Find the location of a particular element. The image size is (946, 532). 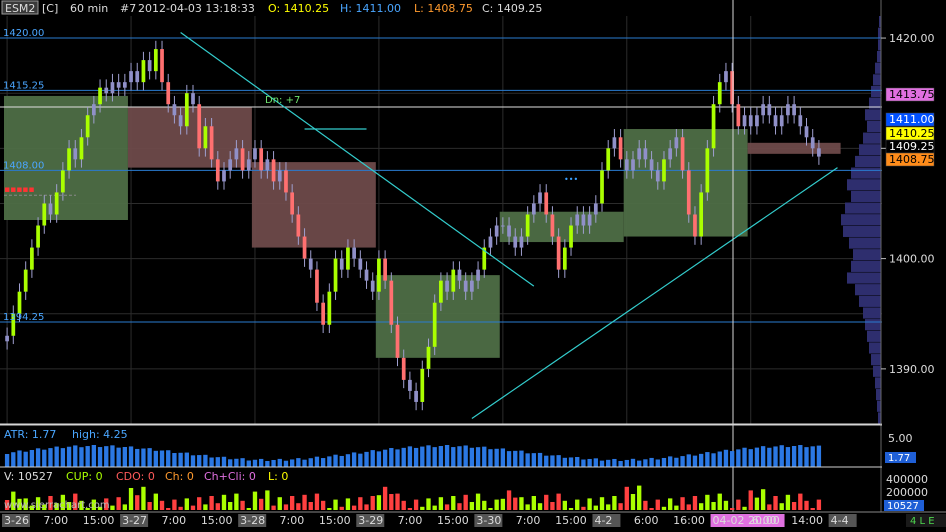

time-axis-label: 6:00 is located at coordinates (764, 520).